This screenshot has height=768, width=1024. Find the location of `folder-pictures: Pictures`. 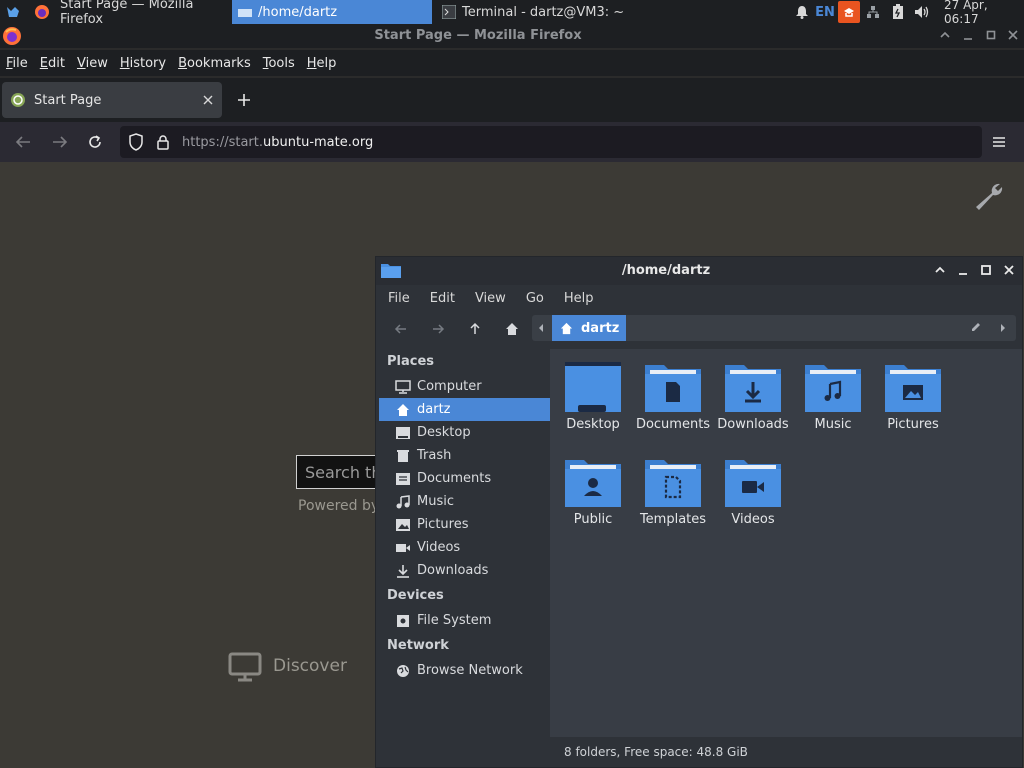

folder-pictures: Pictures is located at coordinates (913, 406).